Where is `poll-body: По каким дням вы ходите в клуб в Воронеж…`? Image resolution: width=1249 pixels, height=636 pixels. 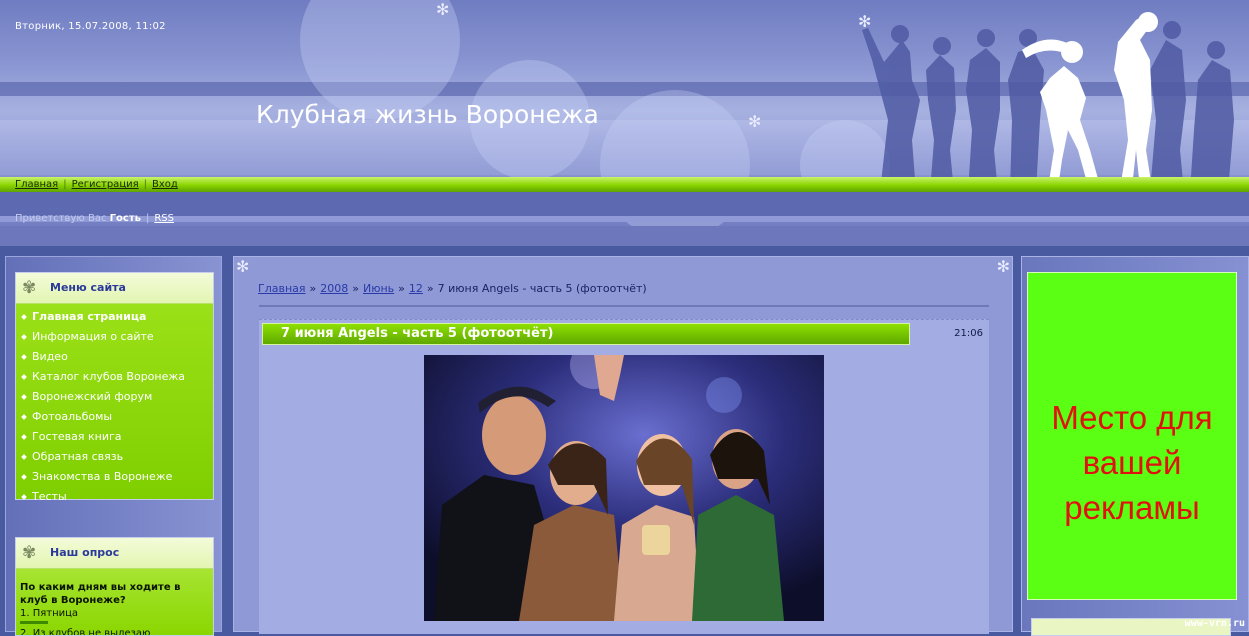 poll-body: По каким дням вы ходите в клуб в Воронеж… is located at coordinates (114, 602).